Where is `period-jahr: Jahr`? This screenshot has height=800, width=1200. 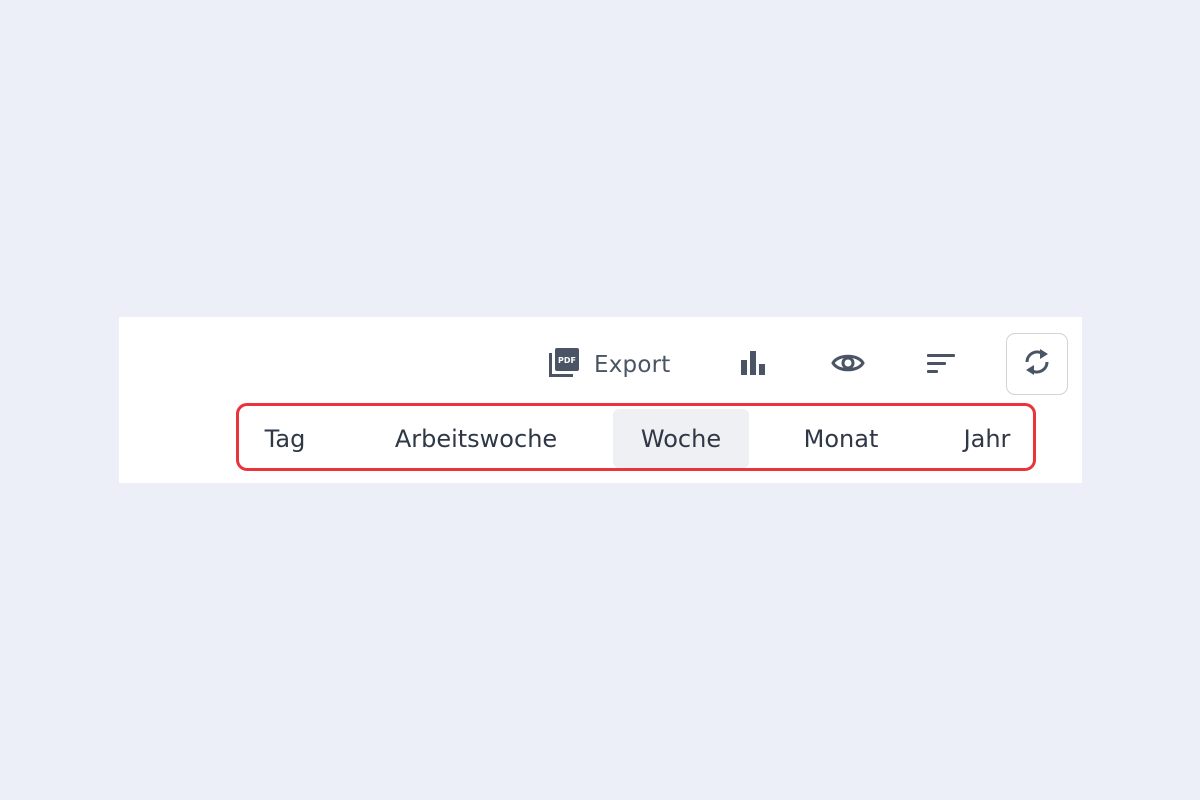
period-jahr: Jahr is located at coordinates (987, 438).